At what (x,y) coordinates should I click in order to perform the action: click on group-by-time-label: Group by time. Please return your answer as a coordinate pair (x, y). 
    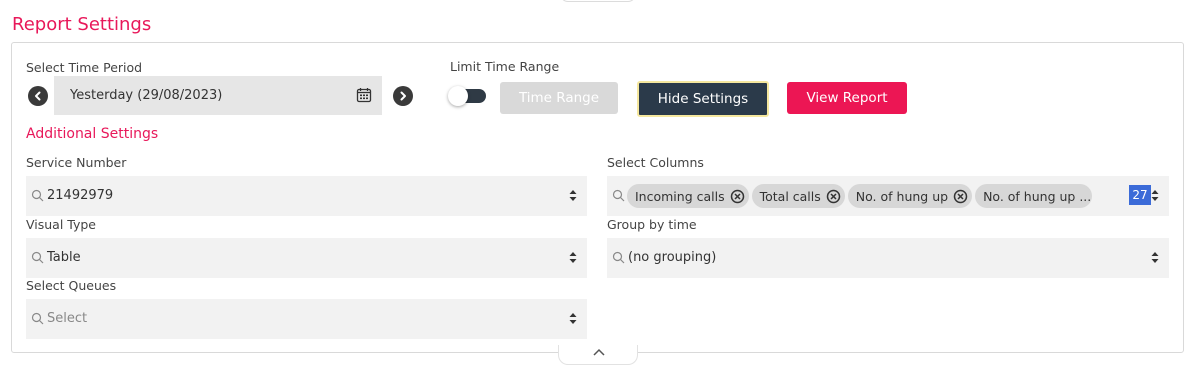
    Looking at the image, I should click on (652, 224).